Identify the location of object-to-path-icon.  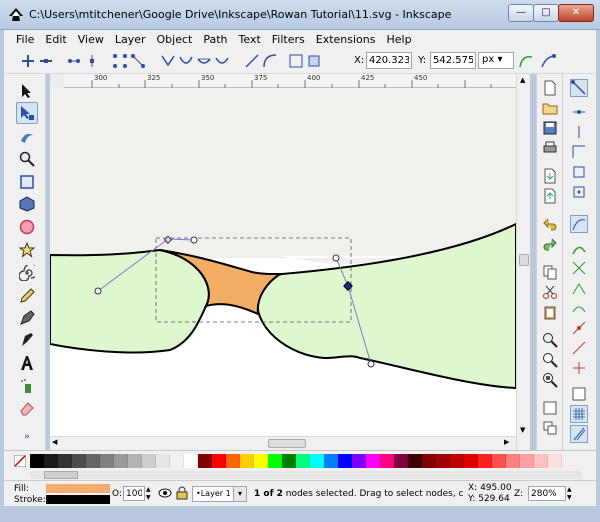
(296, 61).